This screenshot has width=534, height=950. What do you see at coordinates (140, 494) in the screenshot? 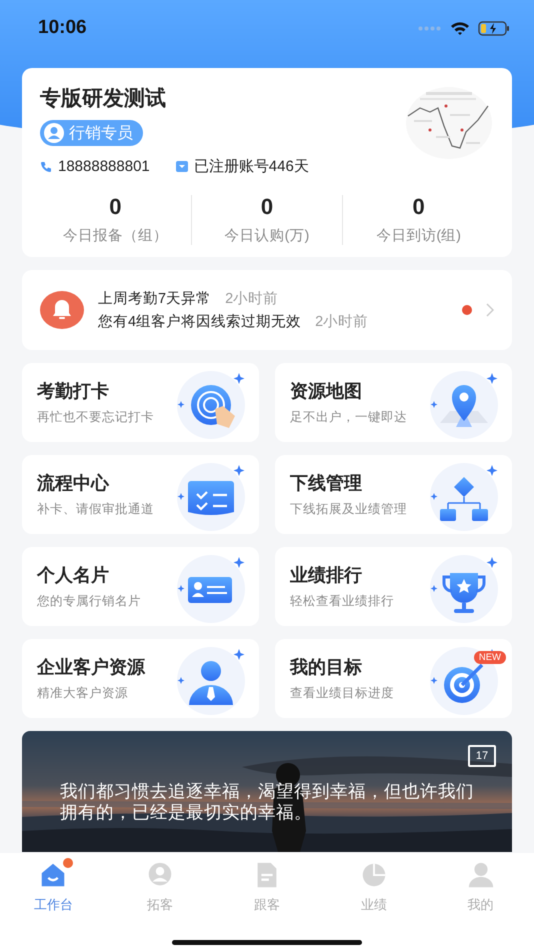
I see `shortcut-card: 流程中心 补卡、请假审批通道` at bounding box center [140, 494].